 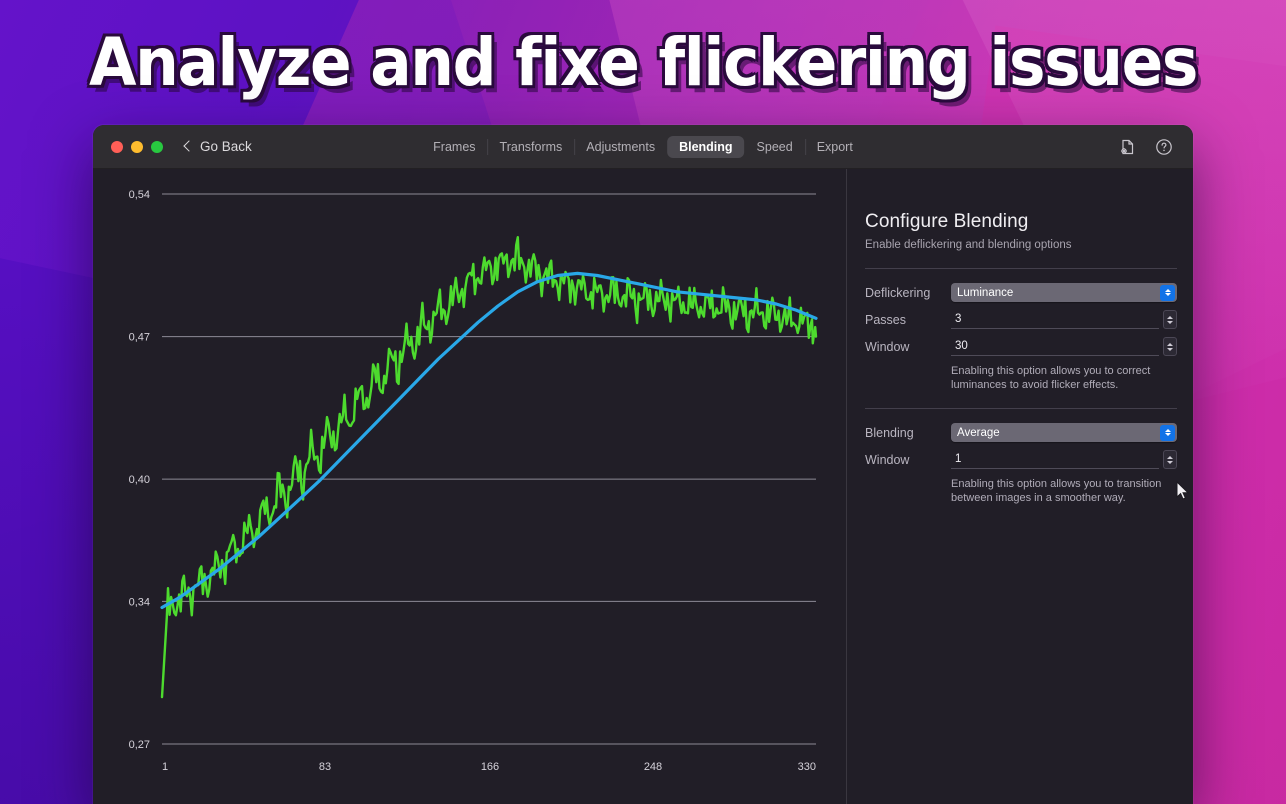 What do you see at coordinates (1055, 346) in the screenshot?
I see `deflickering-window-input: 30` at bounding box center [1055, 346].